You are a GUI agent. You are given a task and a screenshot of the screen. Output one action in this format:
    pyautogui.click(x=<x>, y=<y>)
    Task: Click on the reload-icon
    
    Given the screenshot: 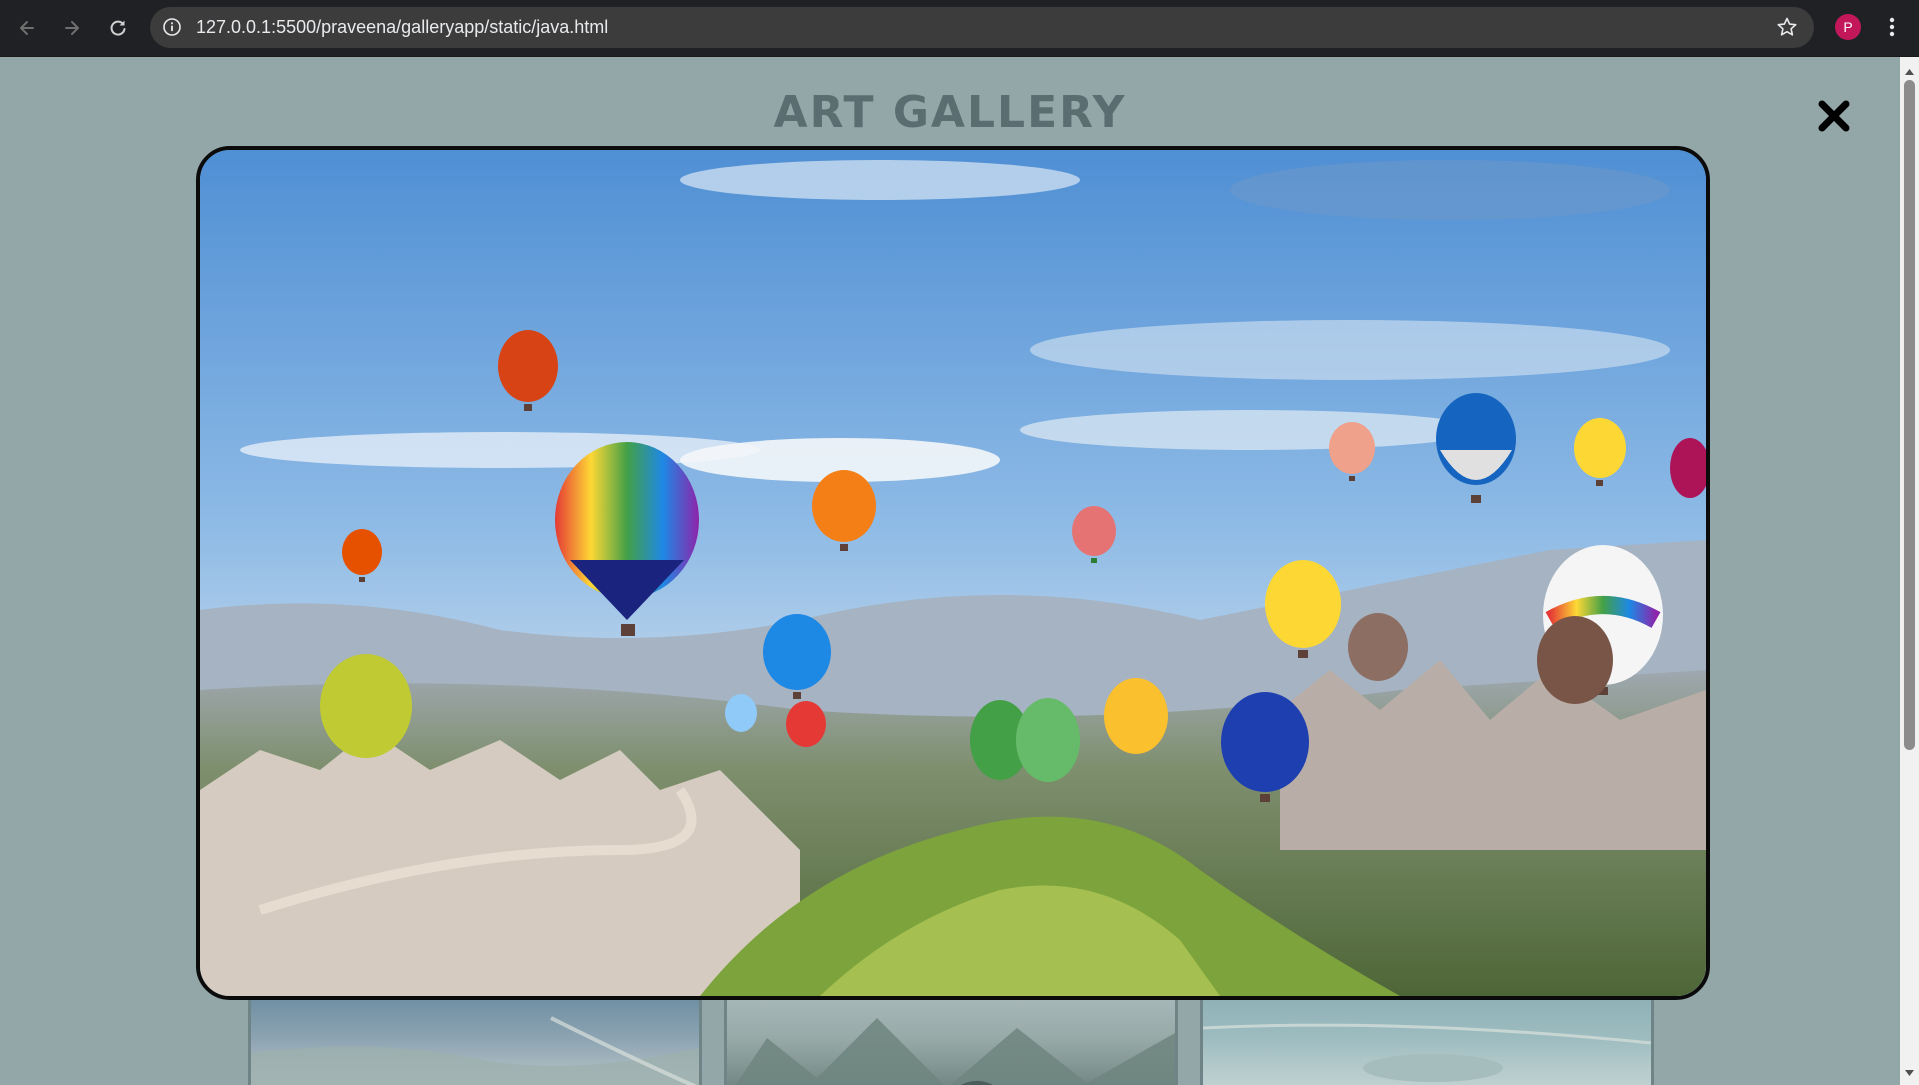 What is the action you would take?
    pyautogui.click(x=118, y=28)
    